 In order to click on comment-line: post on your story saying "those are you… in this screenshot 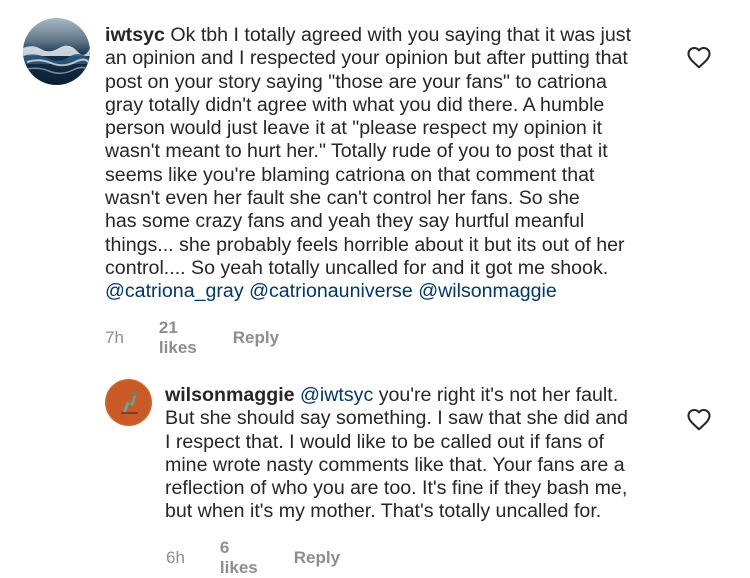, I will do `click(356, 81)`.